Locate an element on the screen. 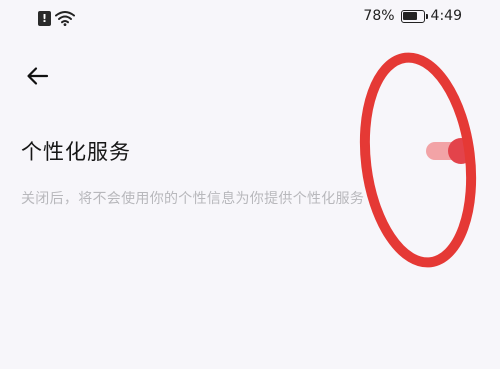  battery-level-fill is located at coordinates (410, 16).